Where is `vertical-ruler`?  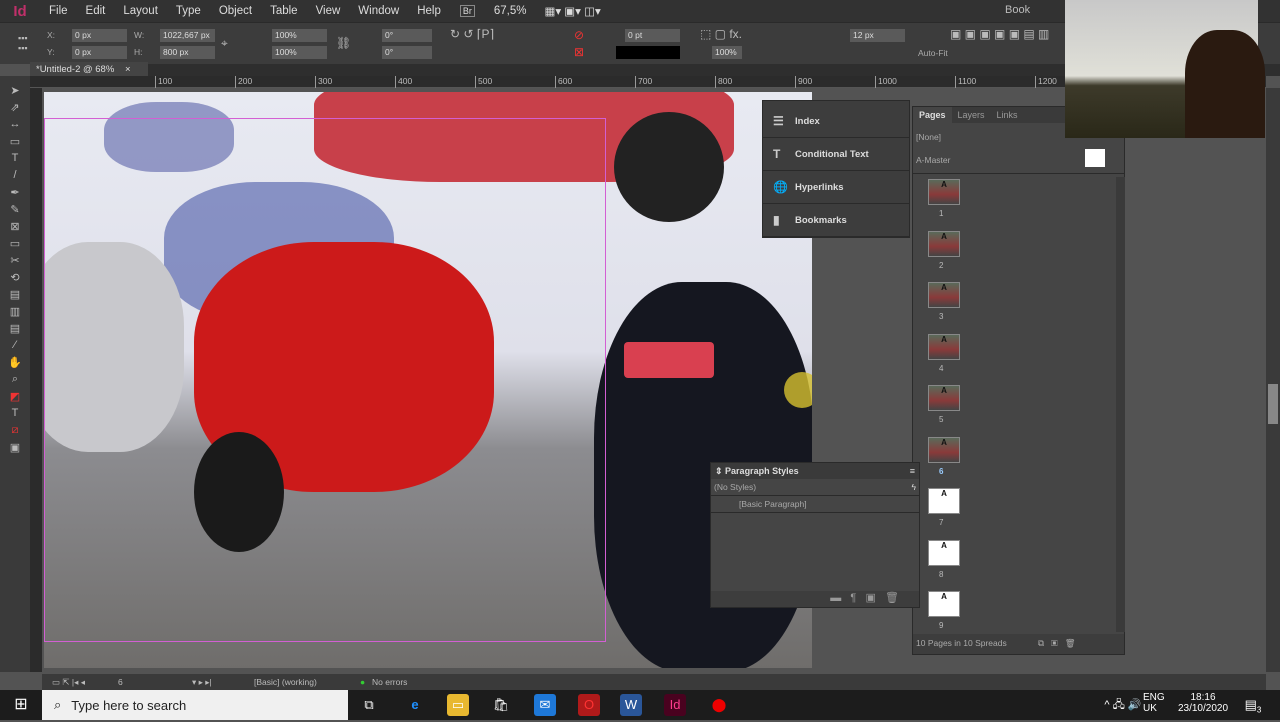 vertical-ruler is located at coordinates (36, 380).